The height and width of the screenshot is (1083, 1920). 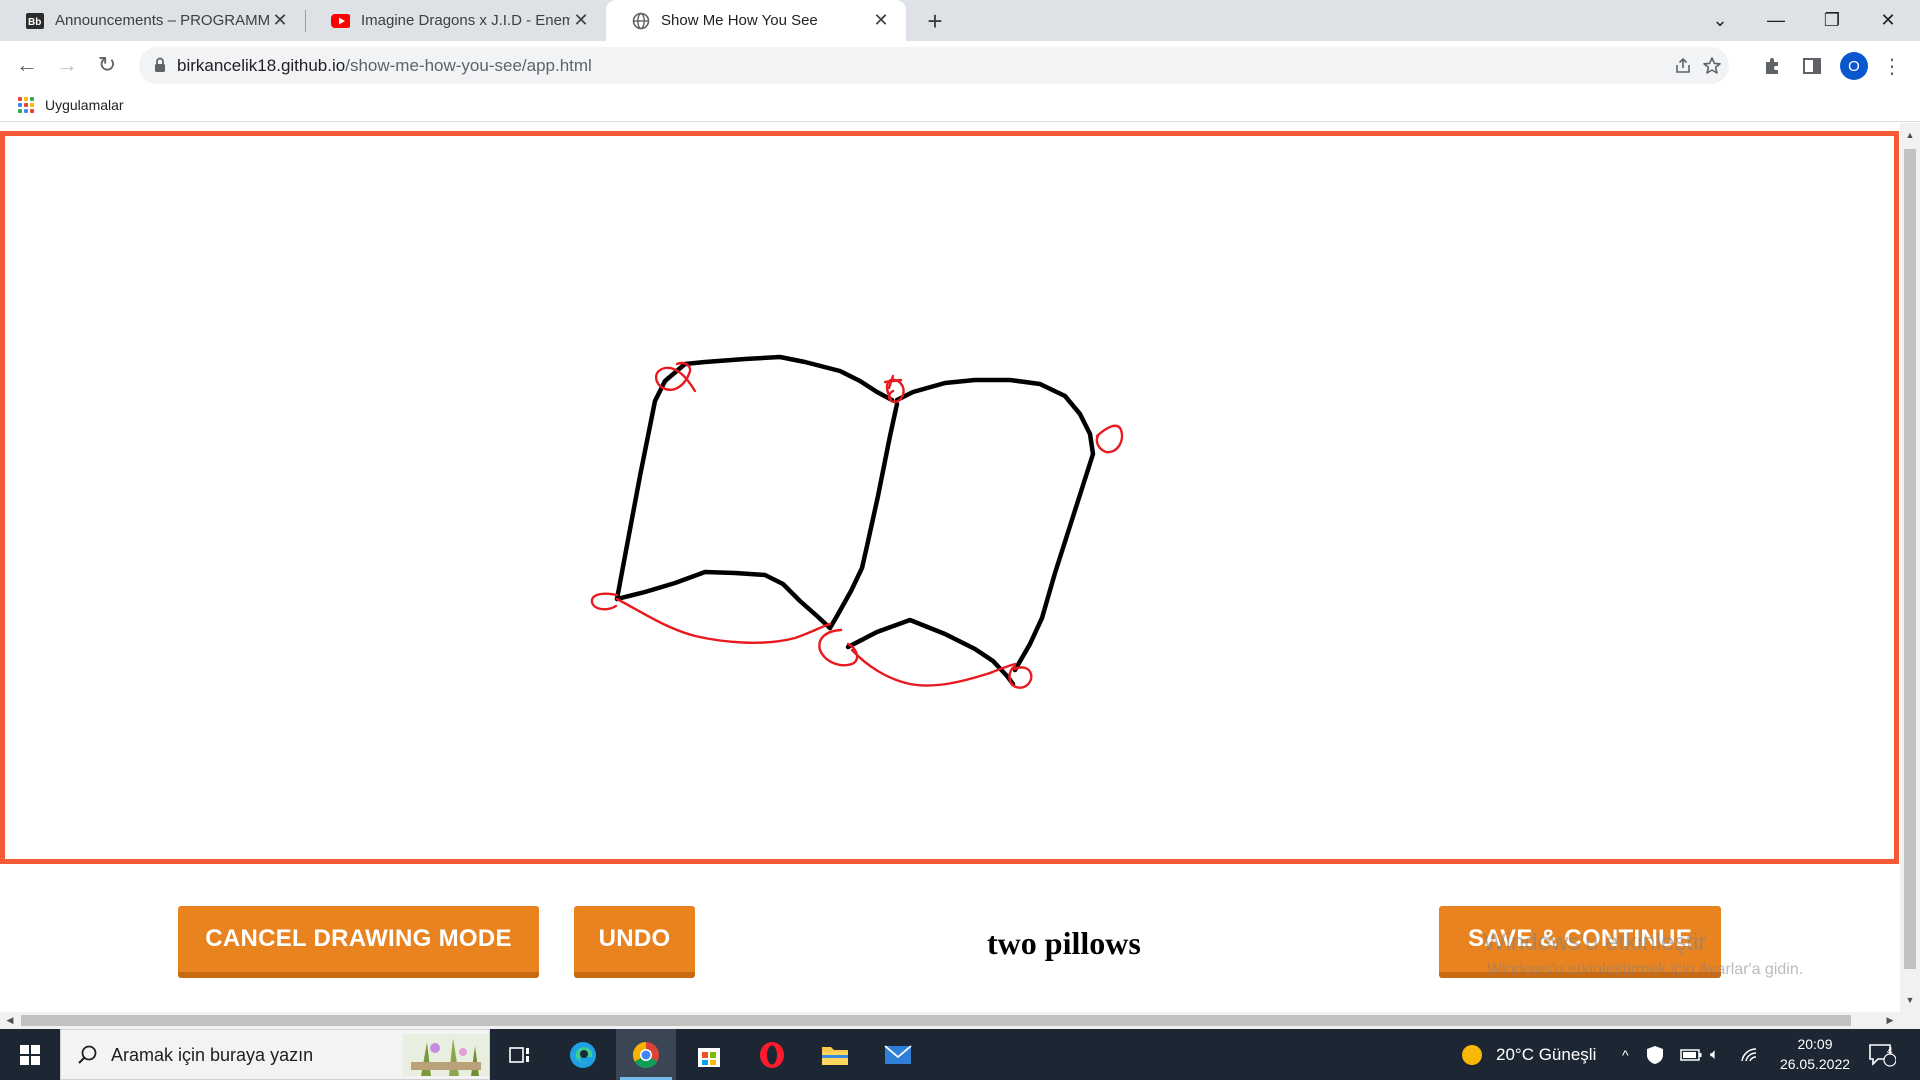 I want to click on tab-announcements: Bb Announcements – PROGRAMMIN ✕, so click(x=152, y=20).